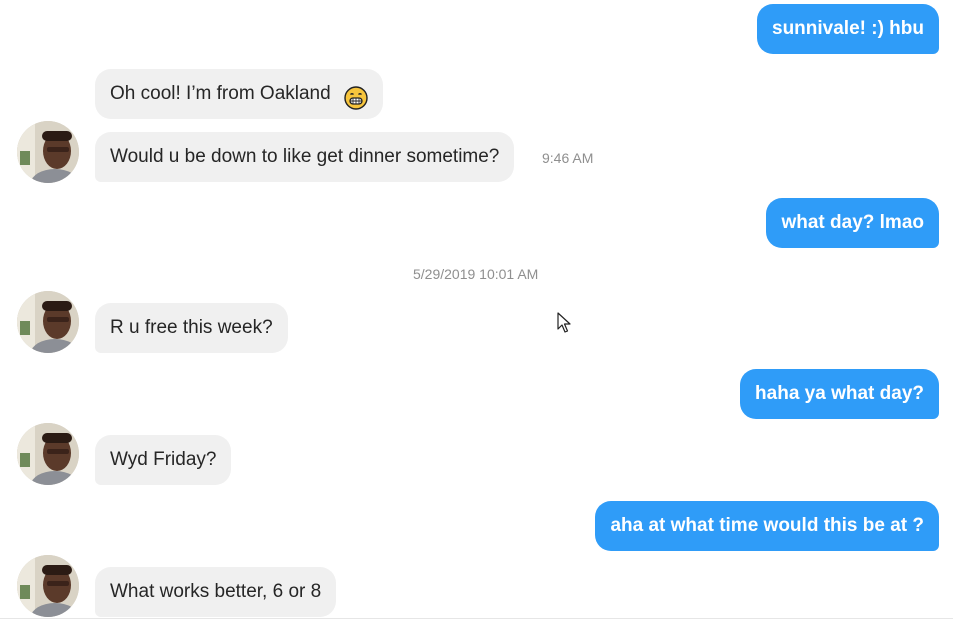  I want to click on incoming-message-bubble: R u free this week?, so click(191, 328).